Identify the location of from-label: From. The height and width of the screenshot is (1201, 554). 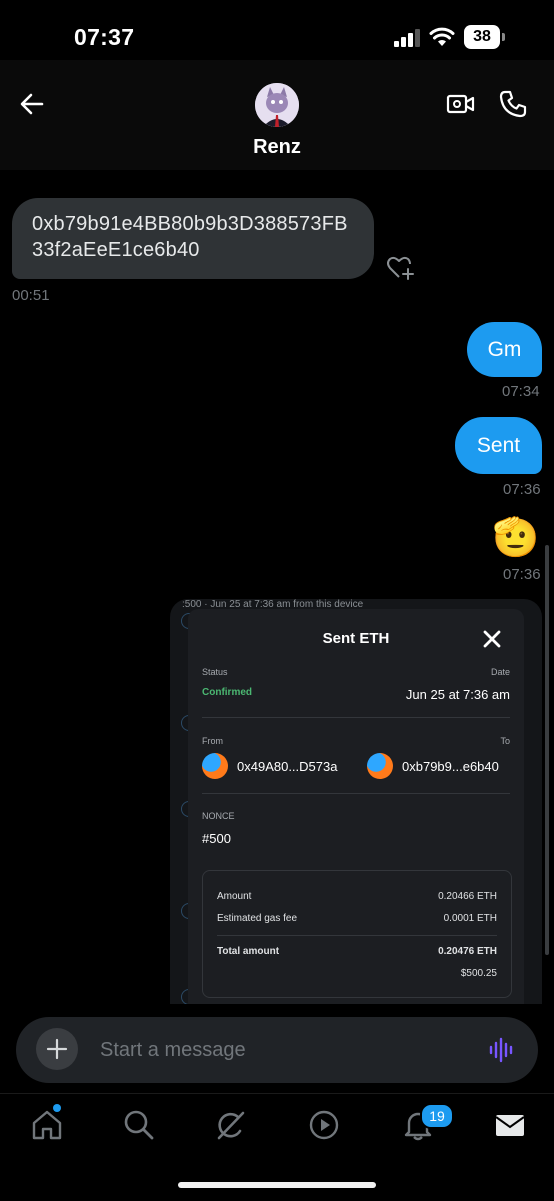
(212, 741).